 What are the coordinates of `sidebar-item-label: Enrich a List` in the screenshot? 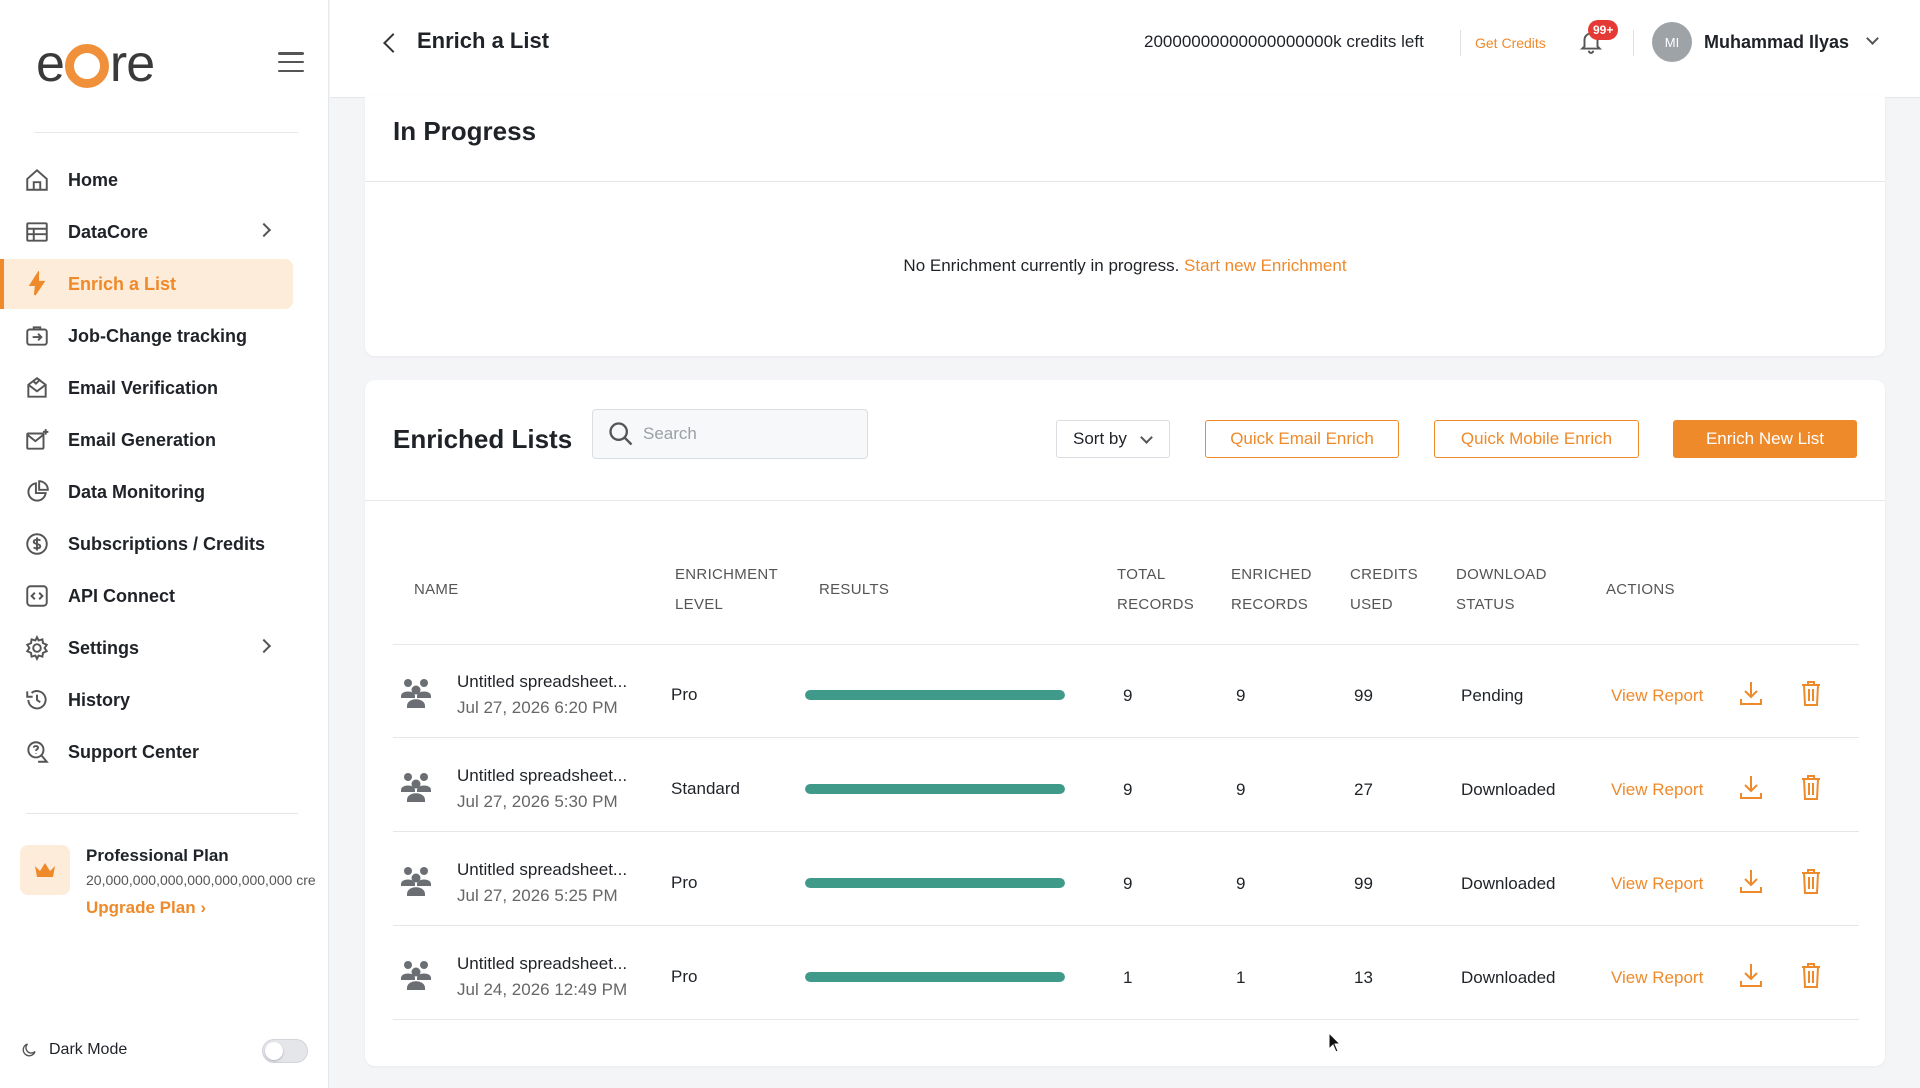 It's located at (122, 283).